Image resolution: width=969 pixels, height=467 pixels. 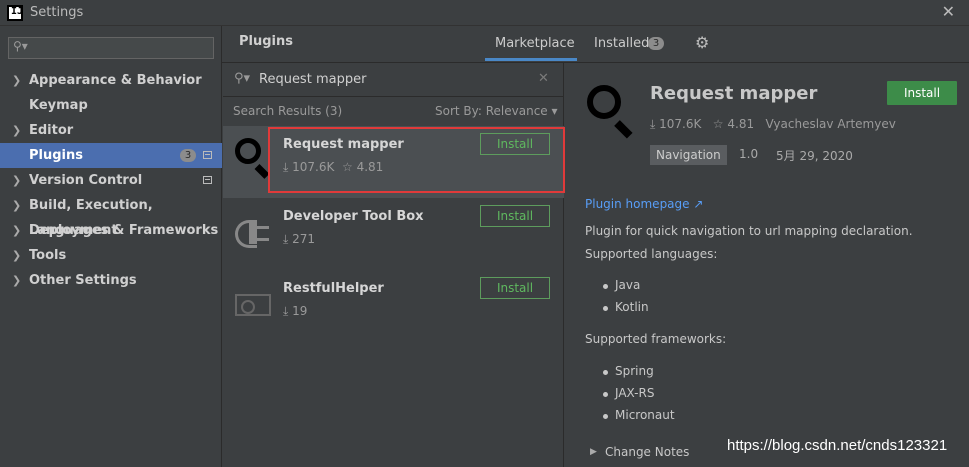 What do you see at coordinates (830, 124) in the screenshot?
I see `plugin-author: Vyacheslav Artemyev` at bounding box center [830, 124].